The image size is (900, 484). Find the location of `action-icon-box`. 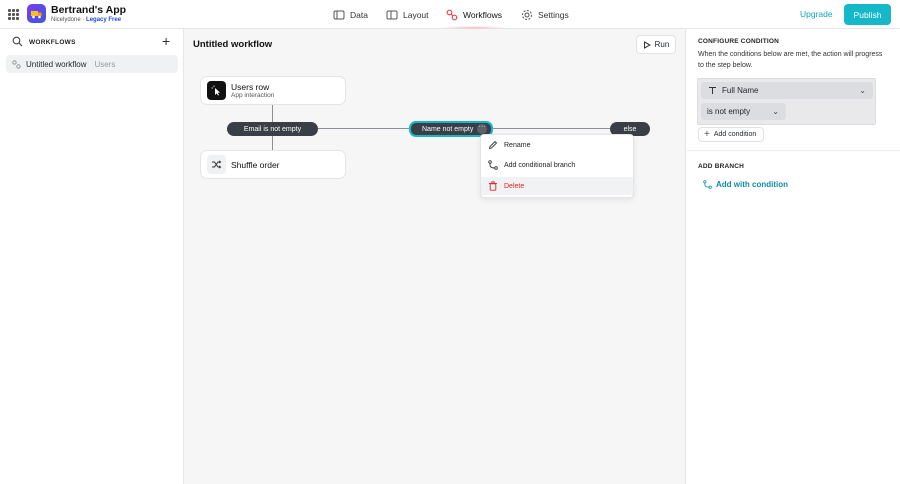

action-icon-box is located at coordinates (216, 164).